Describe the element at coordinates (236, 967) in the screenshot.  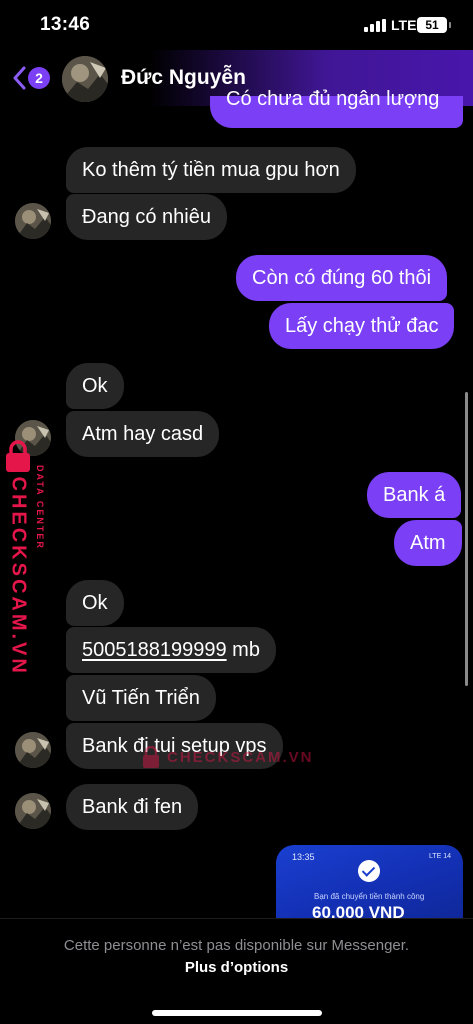
I see `more-options-link: Plus d’options` at that location.